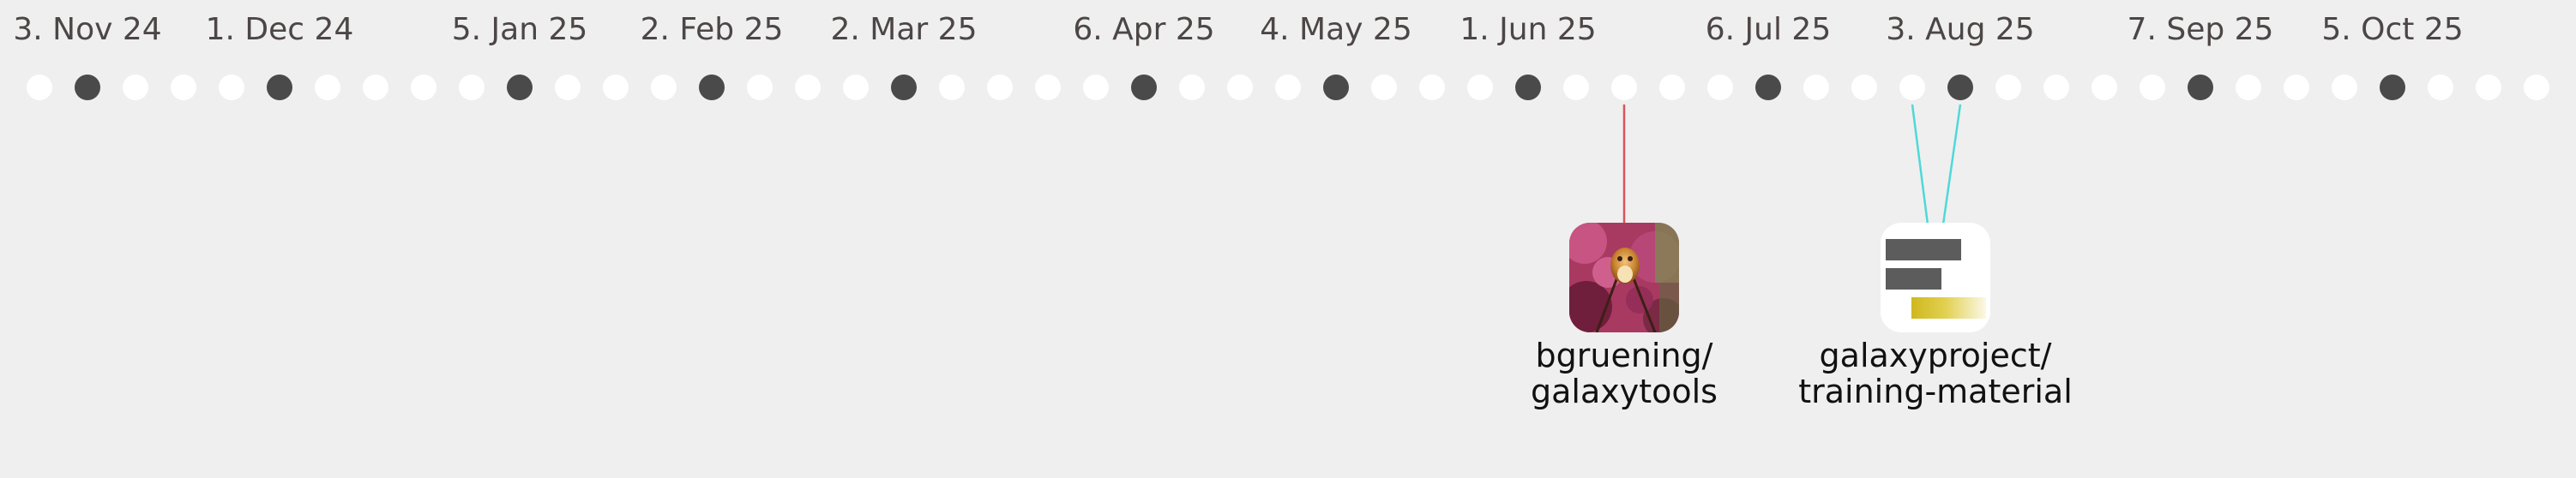 The height and width of the screenshot is (478, 2576). I want to click on orchid-photo-icon, so click(1624, 277).